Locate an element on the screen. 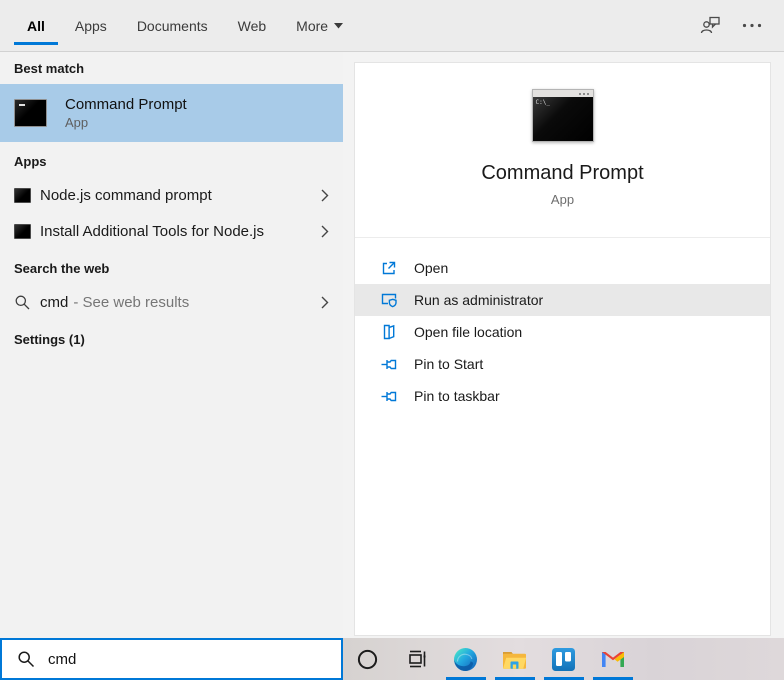 This screenshot has width=784, height=680. action-label: Open is located at coordinates (431, 268).